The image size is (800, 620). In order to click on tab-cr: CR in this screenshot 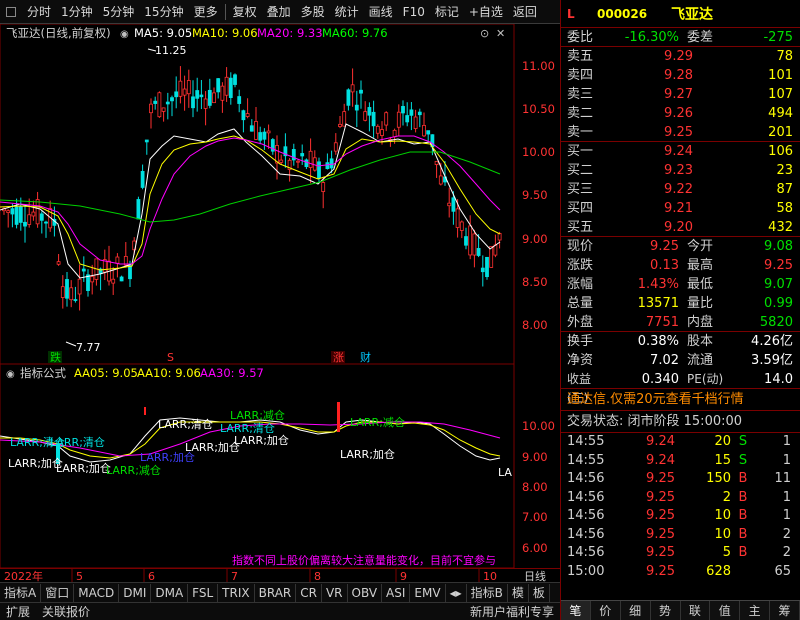, I will do `click(309, 592)`.